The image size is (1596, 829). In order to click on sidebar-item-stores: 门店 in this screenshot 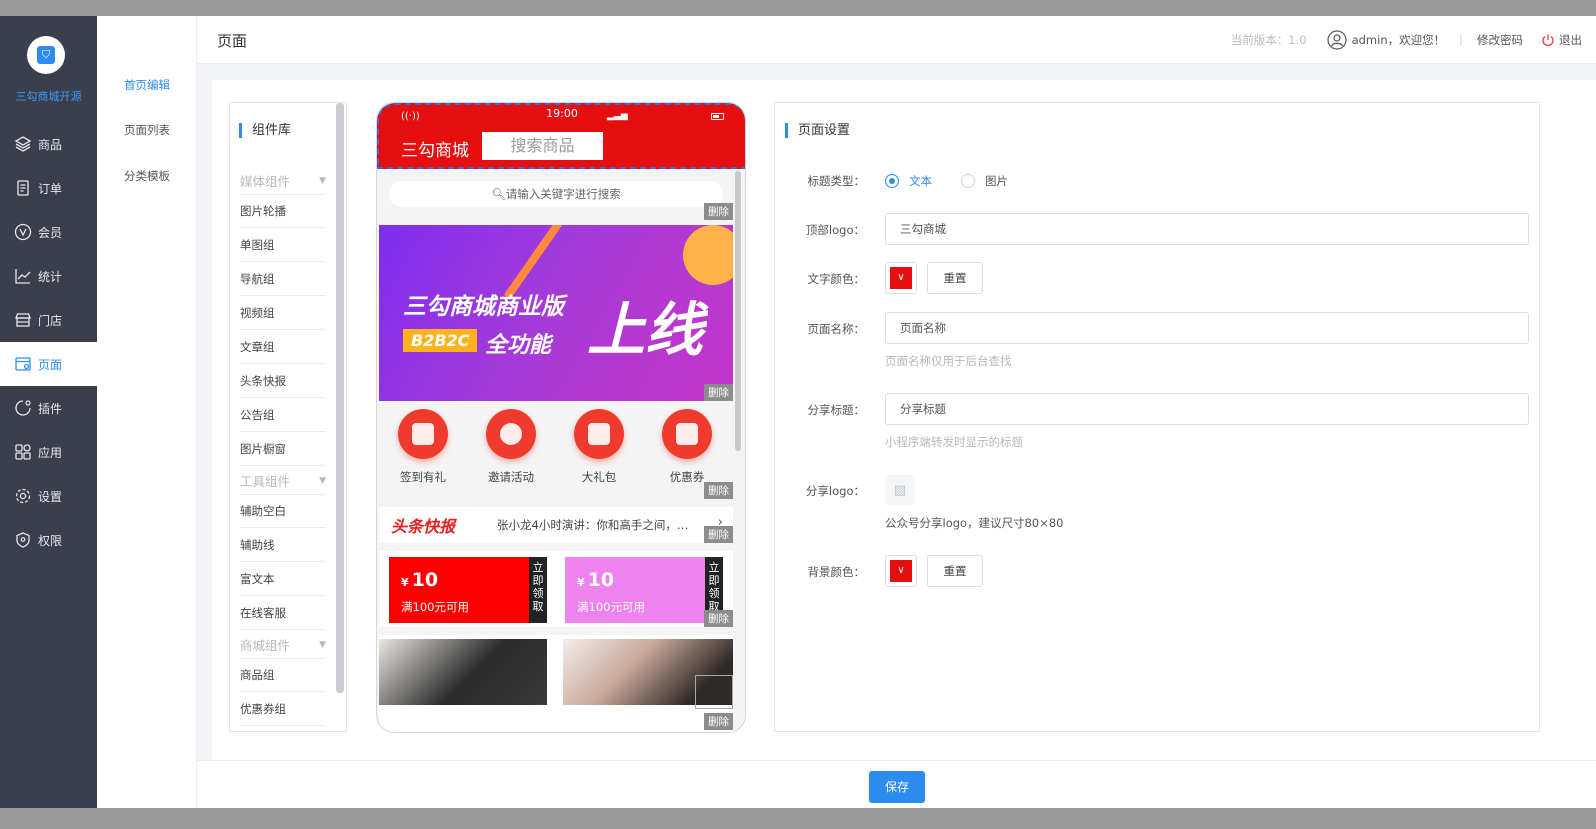, I will do `click(48, 320)`.